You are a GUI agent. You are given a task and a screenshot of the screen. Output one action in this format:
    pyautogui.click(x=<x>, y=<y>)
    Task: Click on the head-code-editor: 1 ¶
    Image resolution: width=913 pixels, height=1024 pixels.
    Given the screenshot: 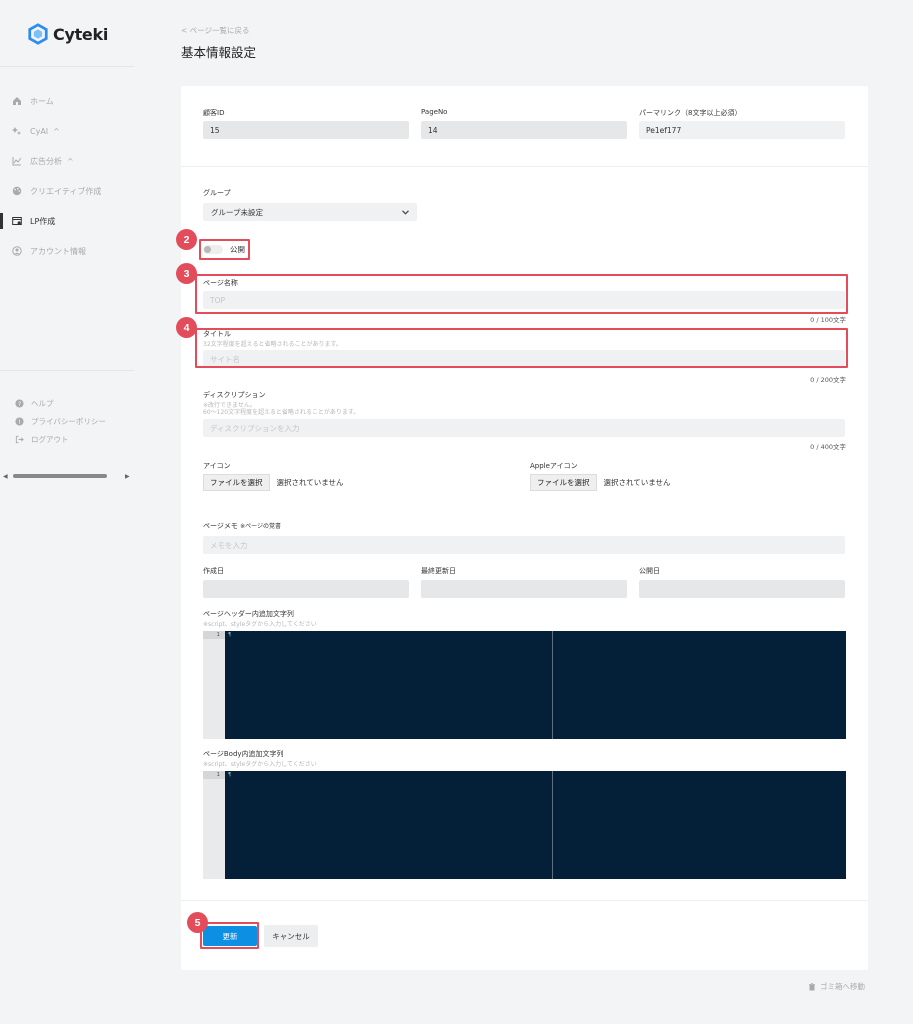 What is the action you would take?
    pyautogui.click(x=524, y=685)
    